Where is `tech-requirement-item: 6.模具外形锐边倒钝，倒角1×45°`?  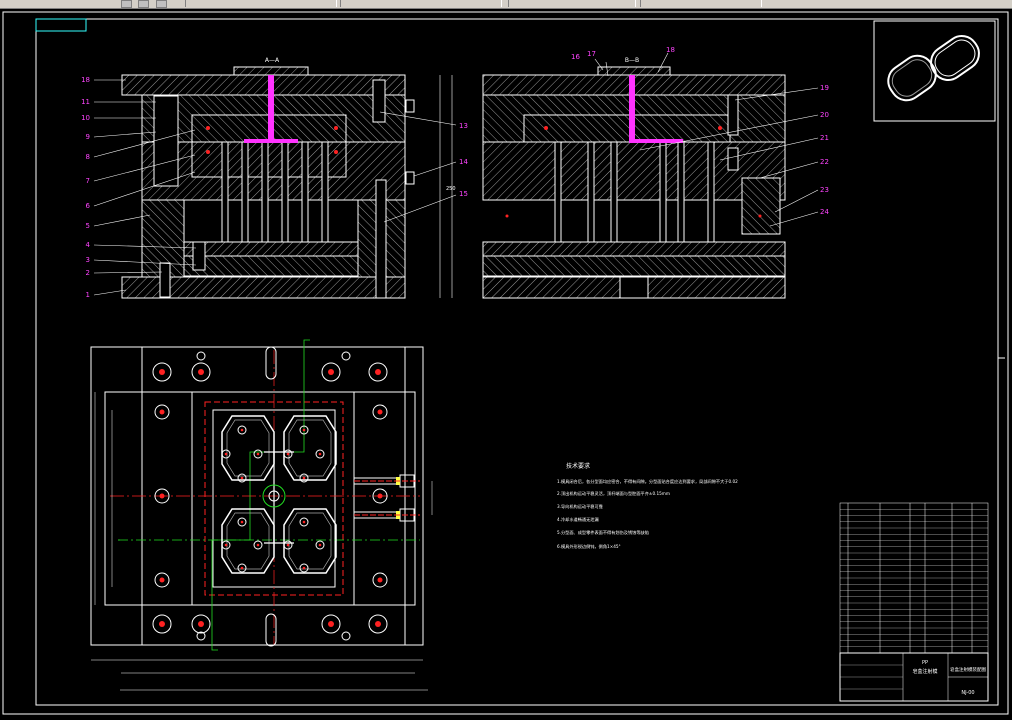
tech-requirement-item: 6.模具外形锐边倒钝，倒角1×45° is located at coordinates (589, 546).